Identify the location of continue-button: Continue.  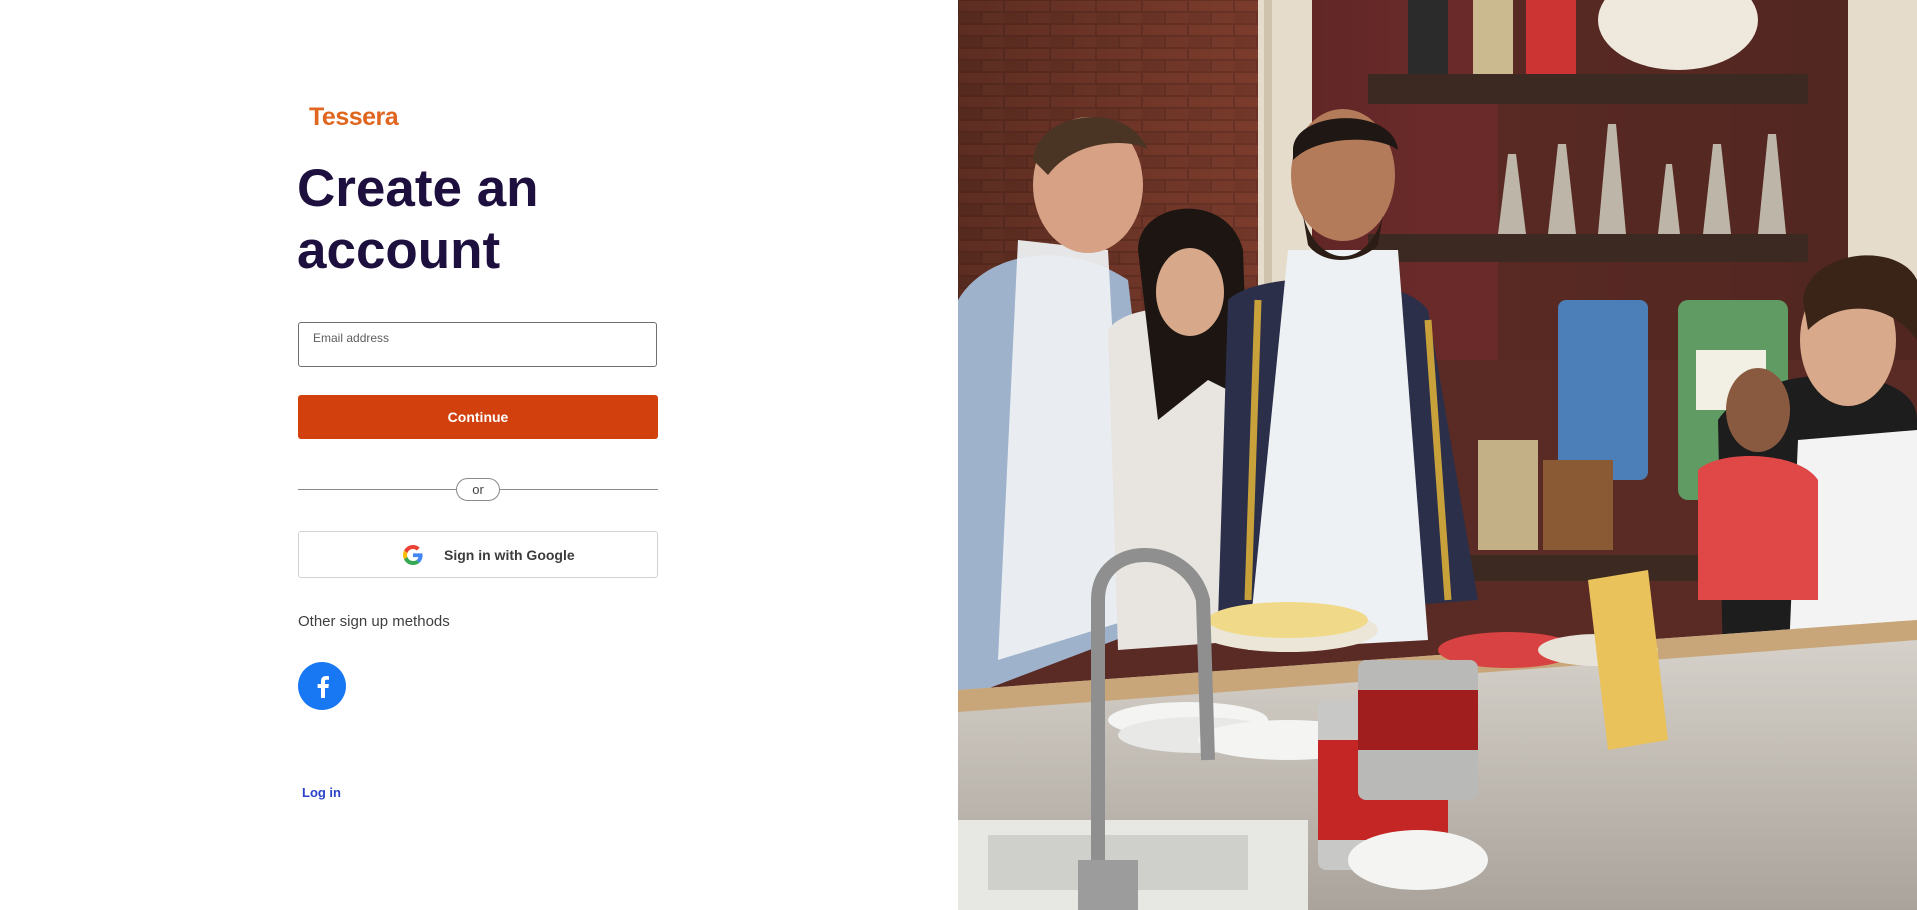
(478, 417).